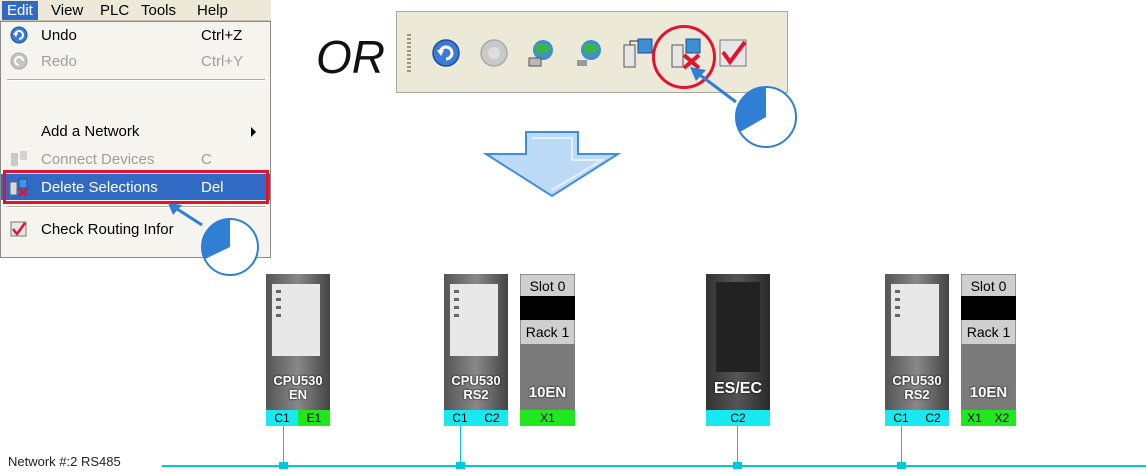  I want to click on menu-separator, so click(136, 80).